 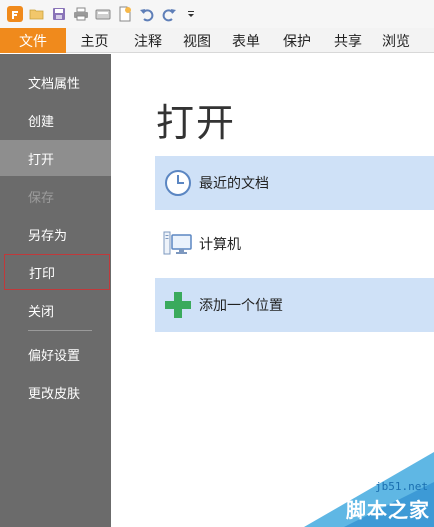 What do you see at coordinates (55, 120) in the screenshot?
I see `sidebar-item-create: 创建` at bounding box center [55, 120].